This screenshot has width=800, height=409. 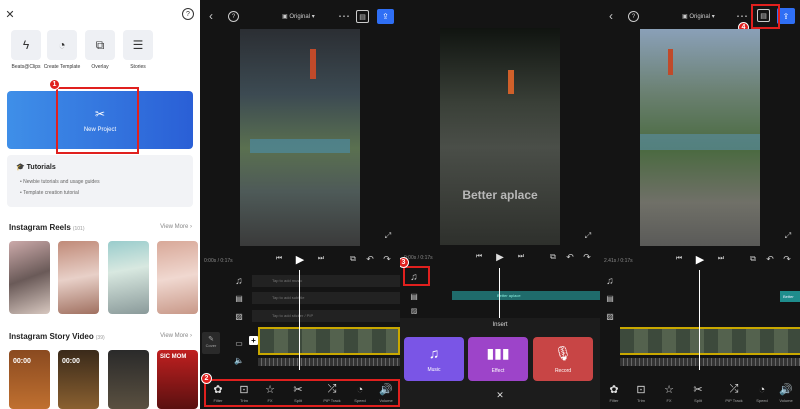 What do you see at coordinates (128, 379) in the screenshot?
I see `story-thumbnail` at bounding box center [128, 379].